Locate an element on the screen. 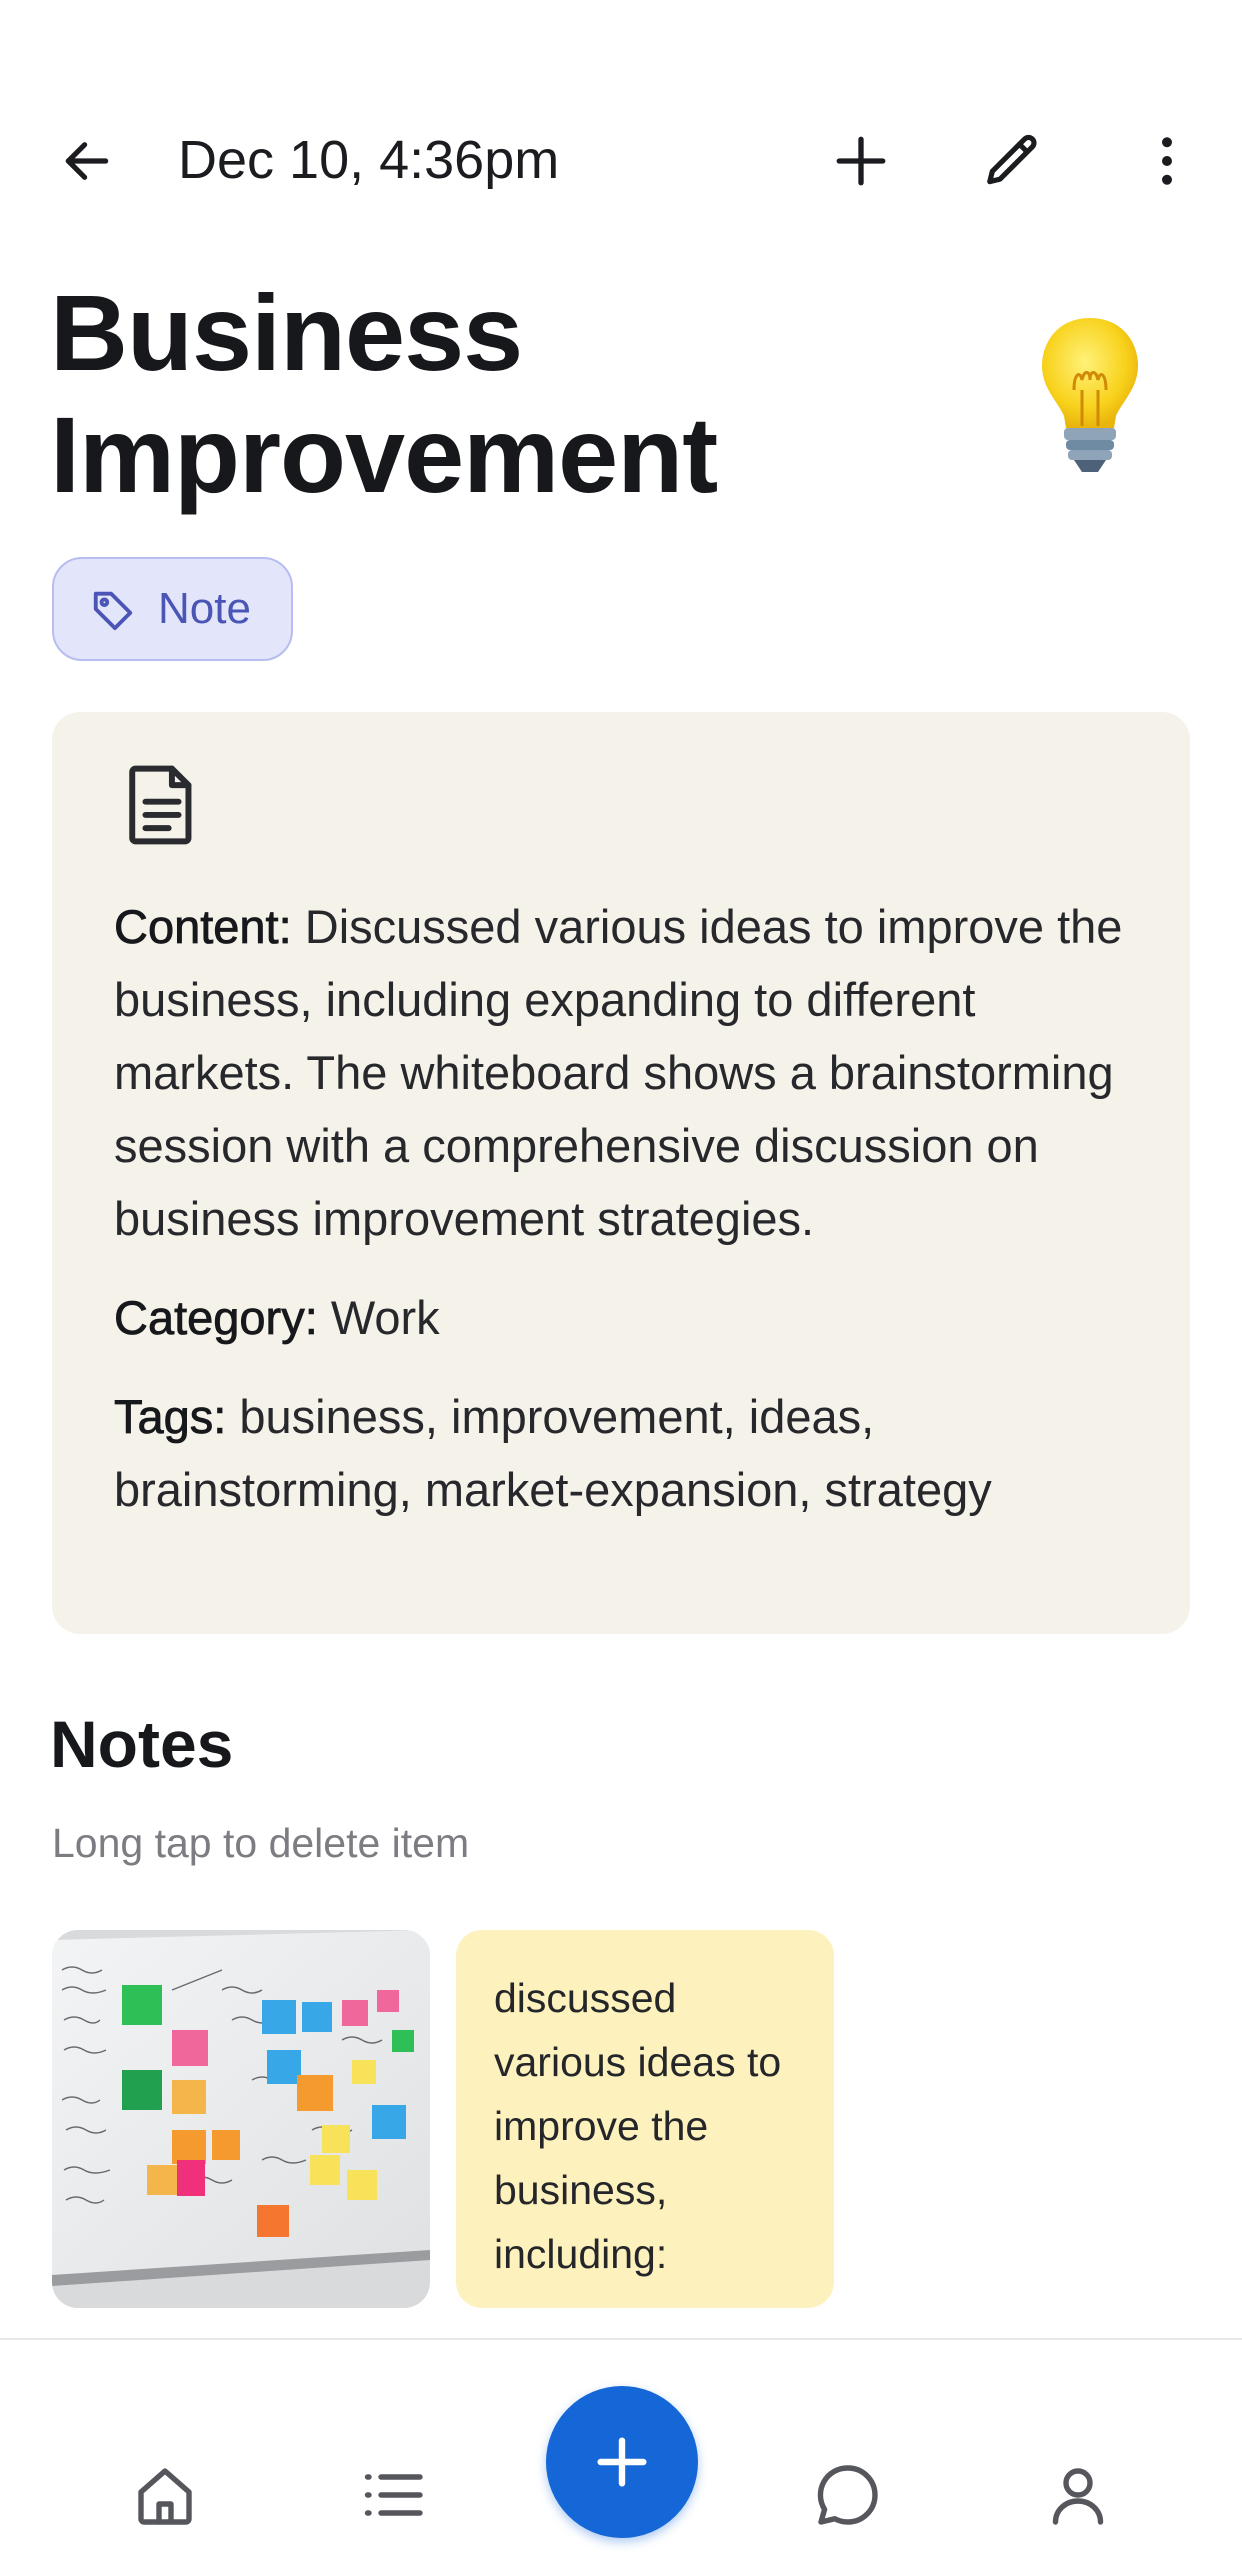 The image size is (1242, 2565). nav-home-button is located at coordinates (165, 2495).